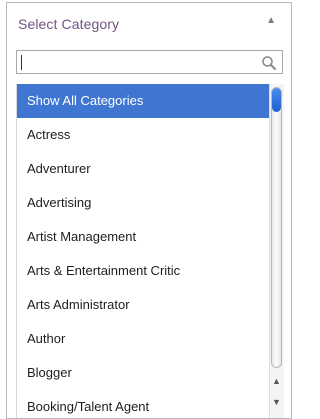  What do you see at coordinates (143, 271) in the screenshot?
I see `list-item: Arts & Entertainment Critic` at bounding box center [143, 271].